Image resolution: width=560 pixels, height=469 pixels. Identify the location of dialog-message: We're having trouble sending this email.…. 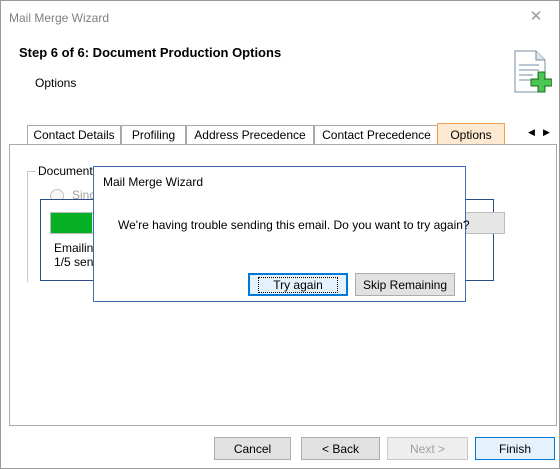
(294, 225).